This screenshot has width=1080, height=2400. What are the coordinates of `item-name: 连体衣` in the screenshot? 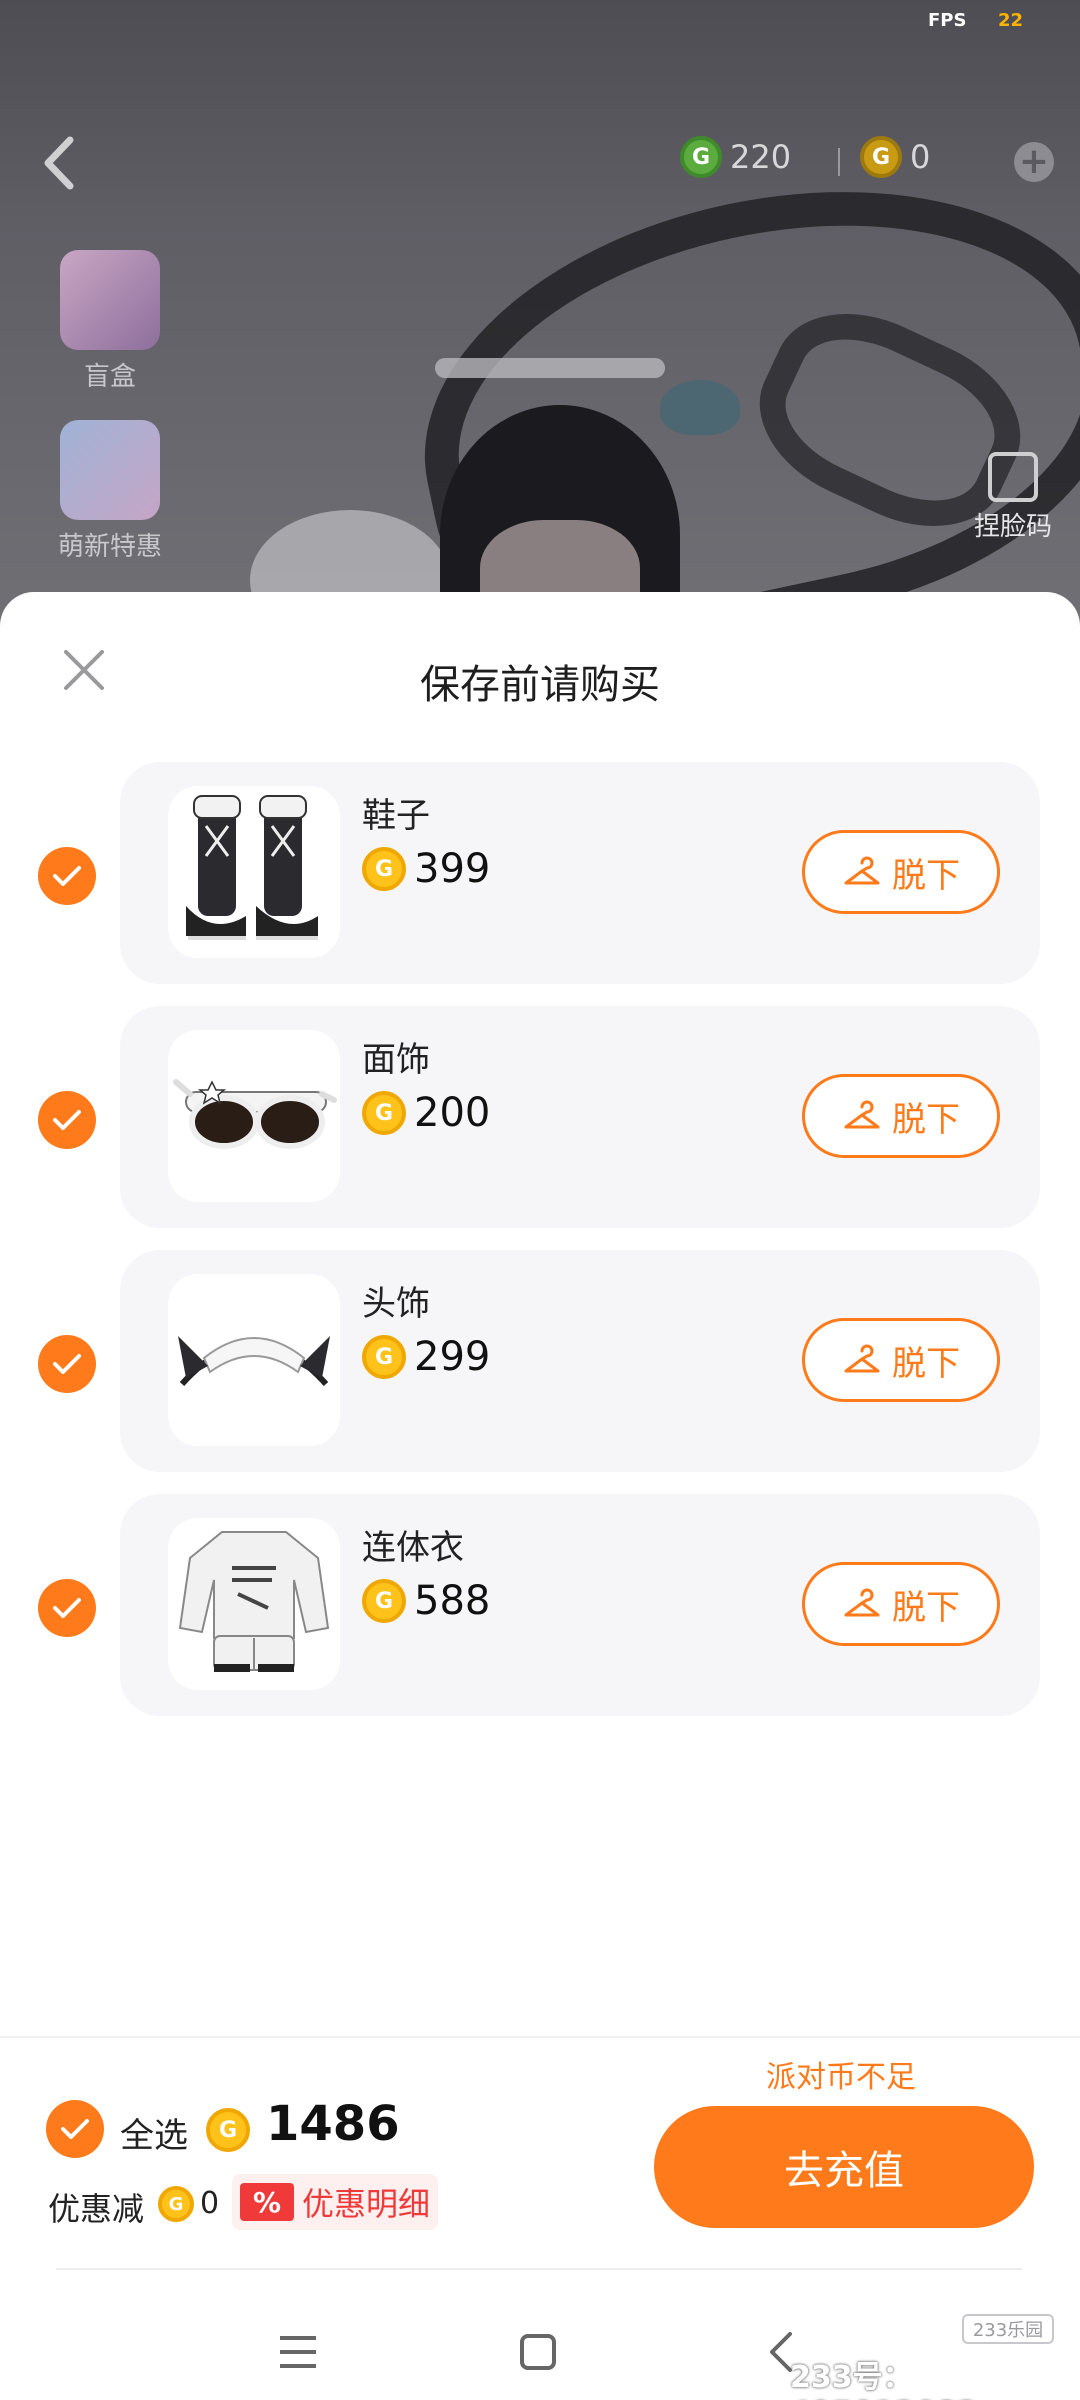 It's located at (413, 1548).